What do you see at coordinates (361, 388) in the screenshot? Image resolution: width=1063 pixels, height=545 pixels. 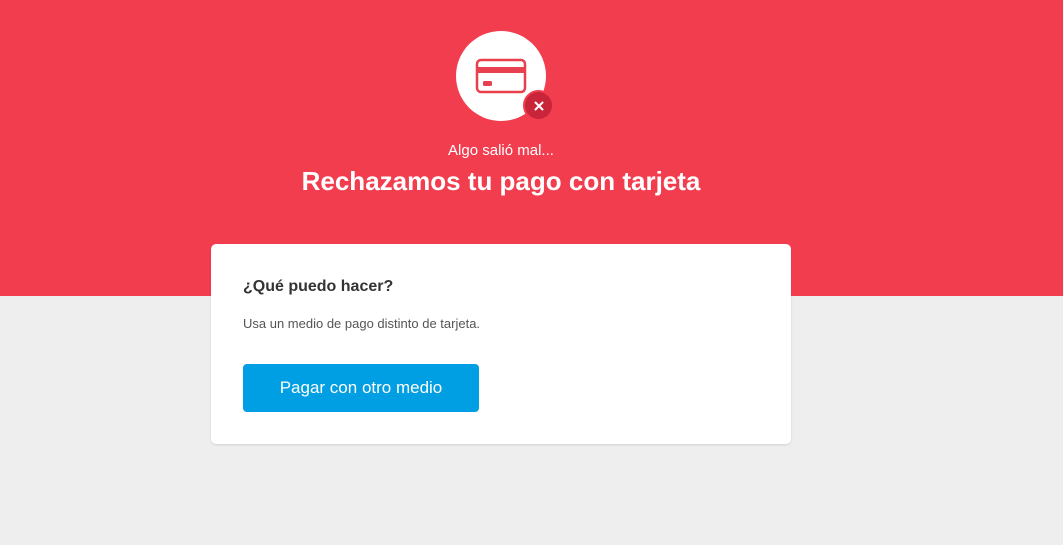 I see `pay-with-other-method-button: Pagar con otro medio` at bounding box center [361, 388].